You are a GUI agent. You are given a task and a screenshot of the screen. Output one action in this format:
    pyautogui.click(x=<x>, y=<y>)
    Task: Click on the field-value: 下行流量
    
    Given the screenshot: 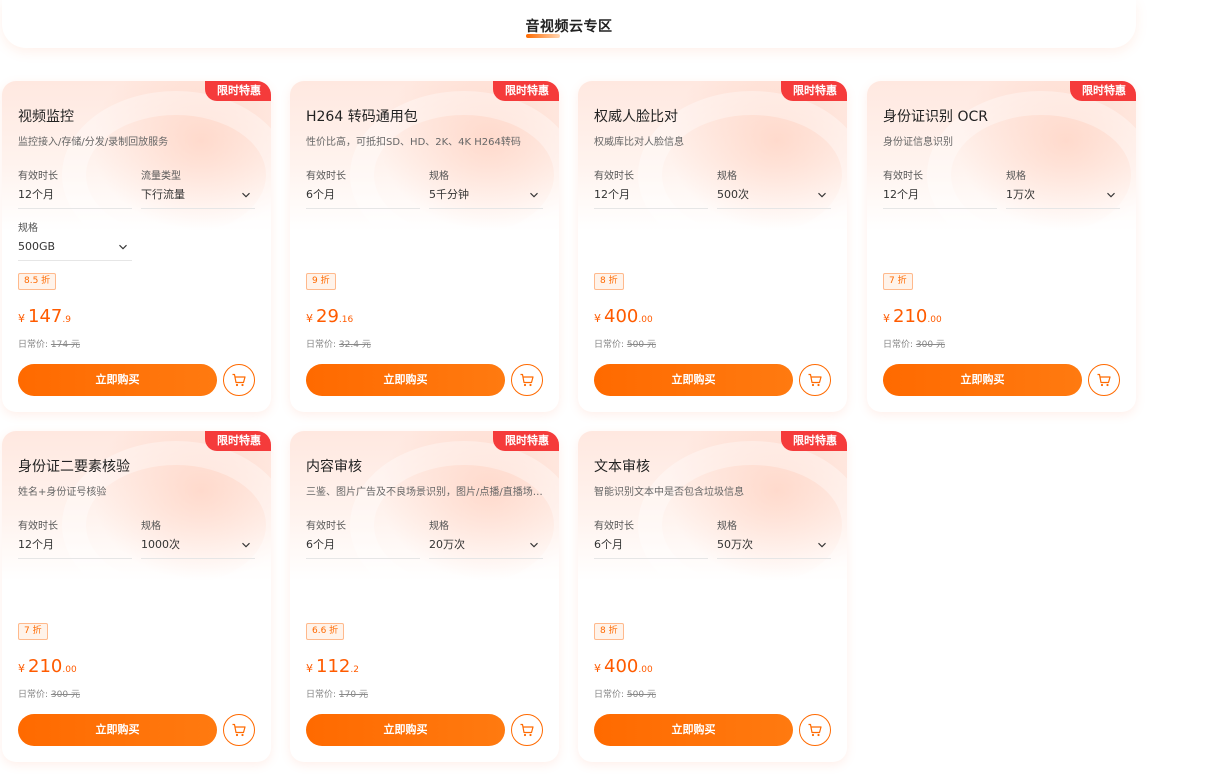 What is the action you would take?
    pyautogui.click(x=198, y=198)
    